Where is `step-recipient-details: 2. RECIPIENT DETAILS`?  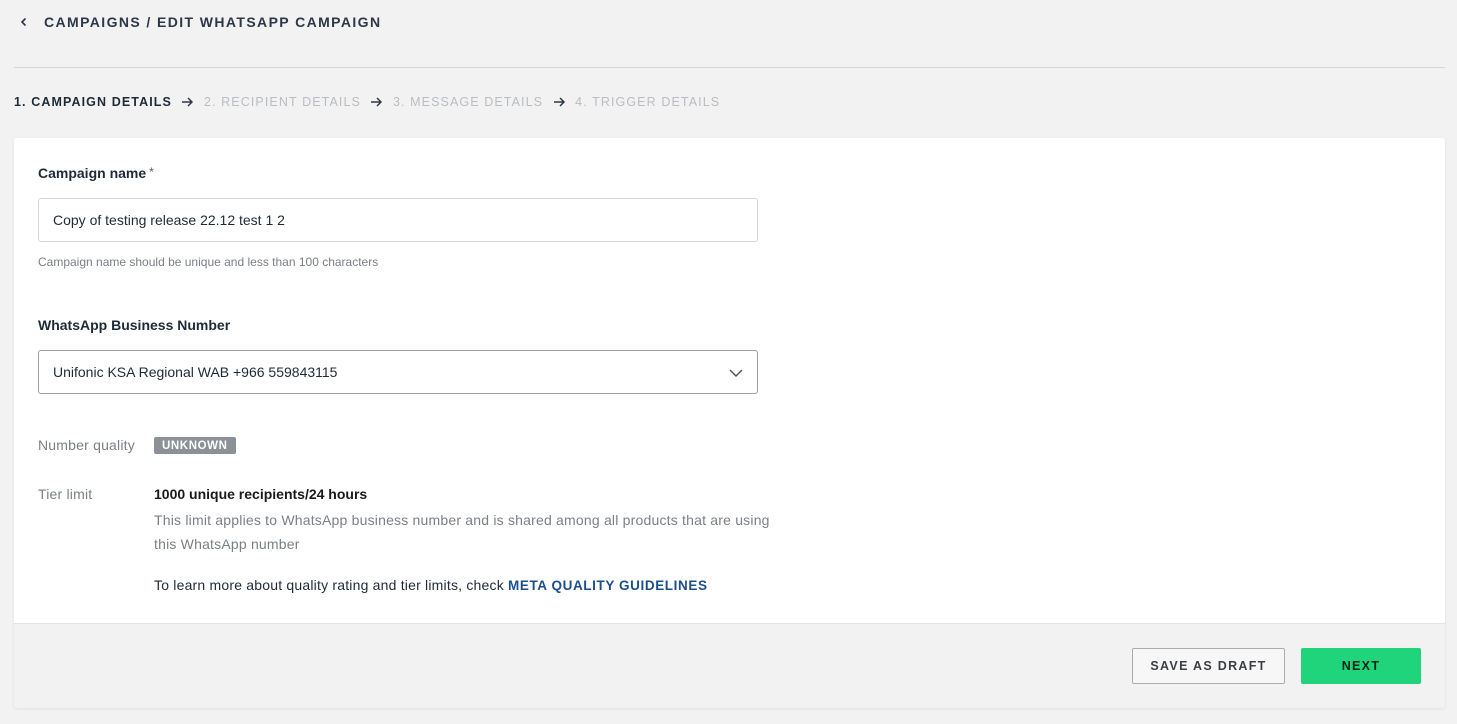 step-recipient-details: 2. RECIPIENT DETAILS is located at coordinates (282, 102).